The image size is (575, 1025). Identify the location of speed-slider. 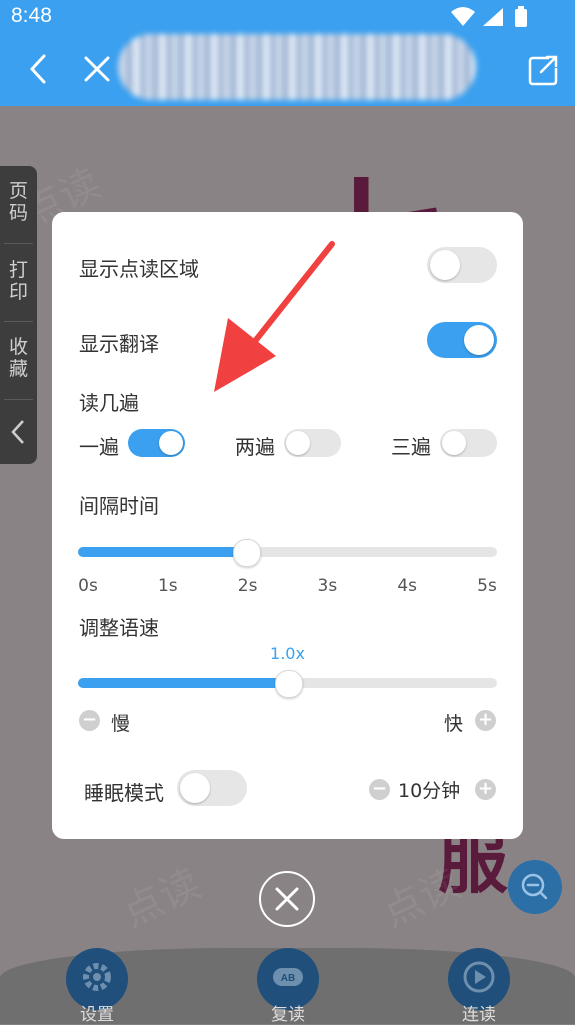
(287, 684).